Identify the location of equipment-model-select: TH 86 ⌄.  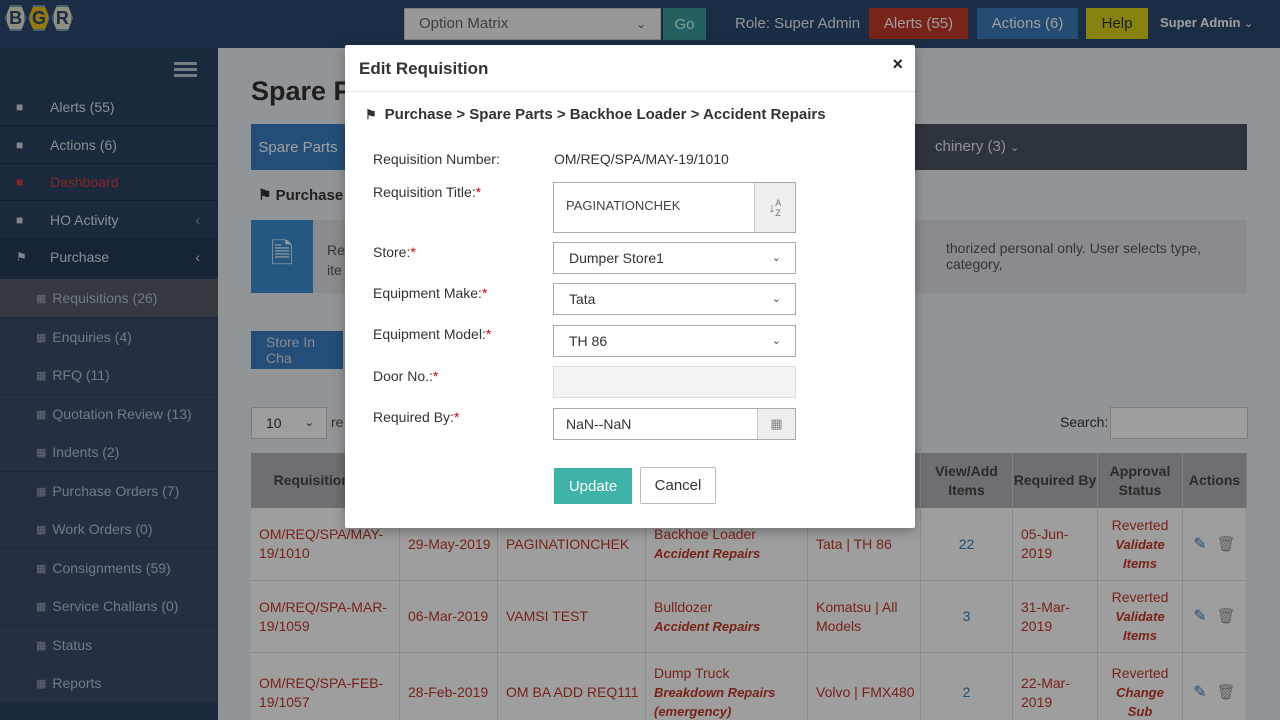
(674, 341).